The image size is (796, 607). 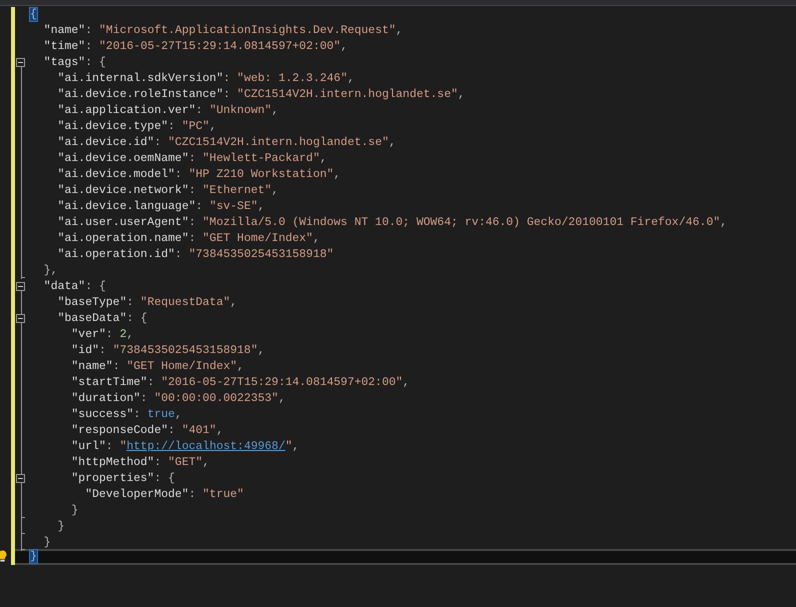 What do you see at coordinates (206, 446) in the screenshot?
I see `url-link: http://localhost:49968/` at bounding box center [206, 446].